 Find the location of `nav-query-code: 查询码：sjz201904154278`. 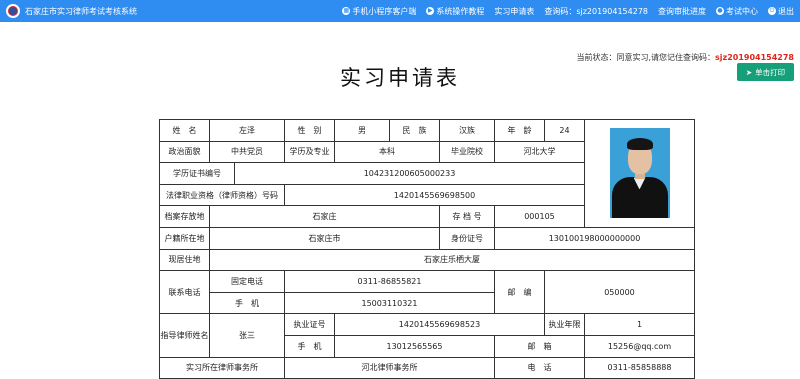

nav-query-code: 查询码：sjz201904154278 is located at coordinates (596, 11).